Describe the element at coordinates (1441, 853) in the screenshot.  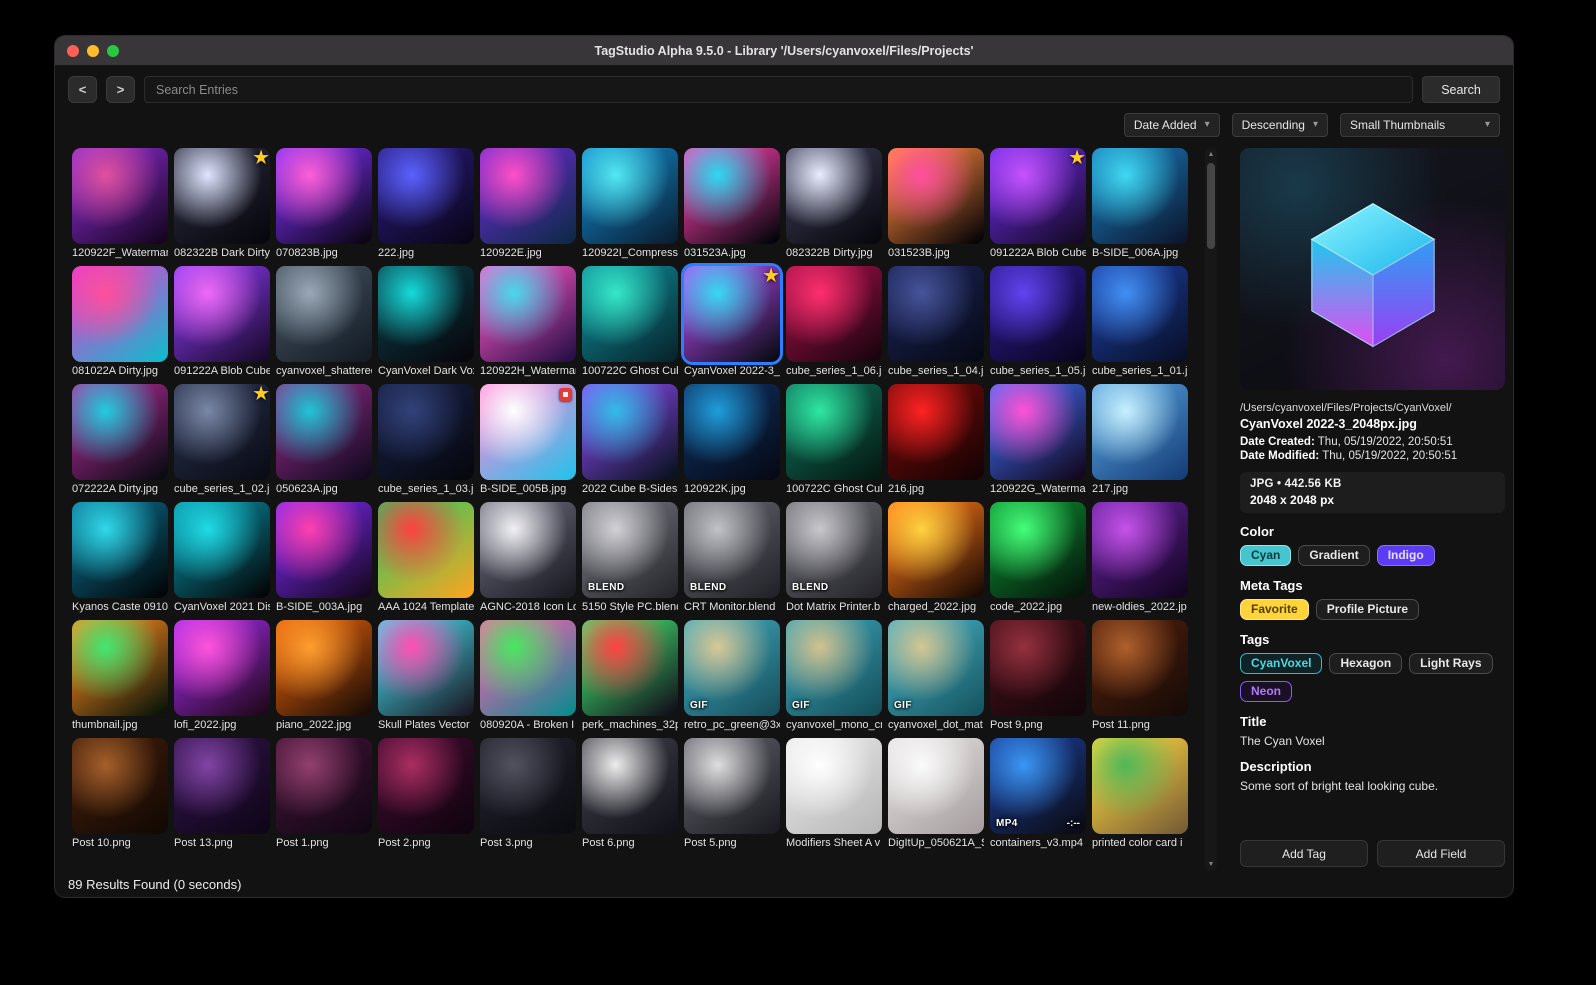
I see `add-field-button: Add Field` at that location.